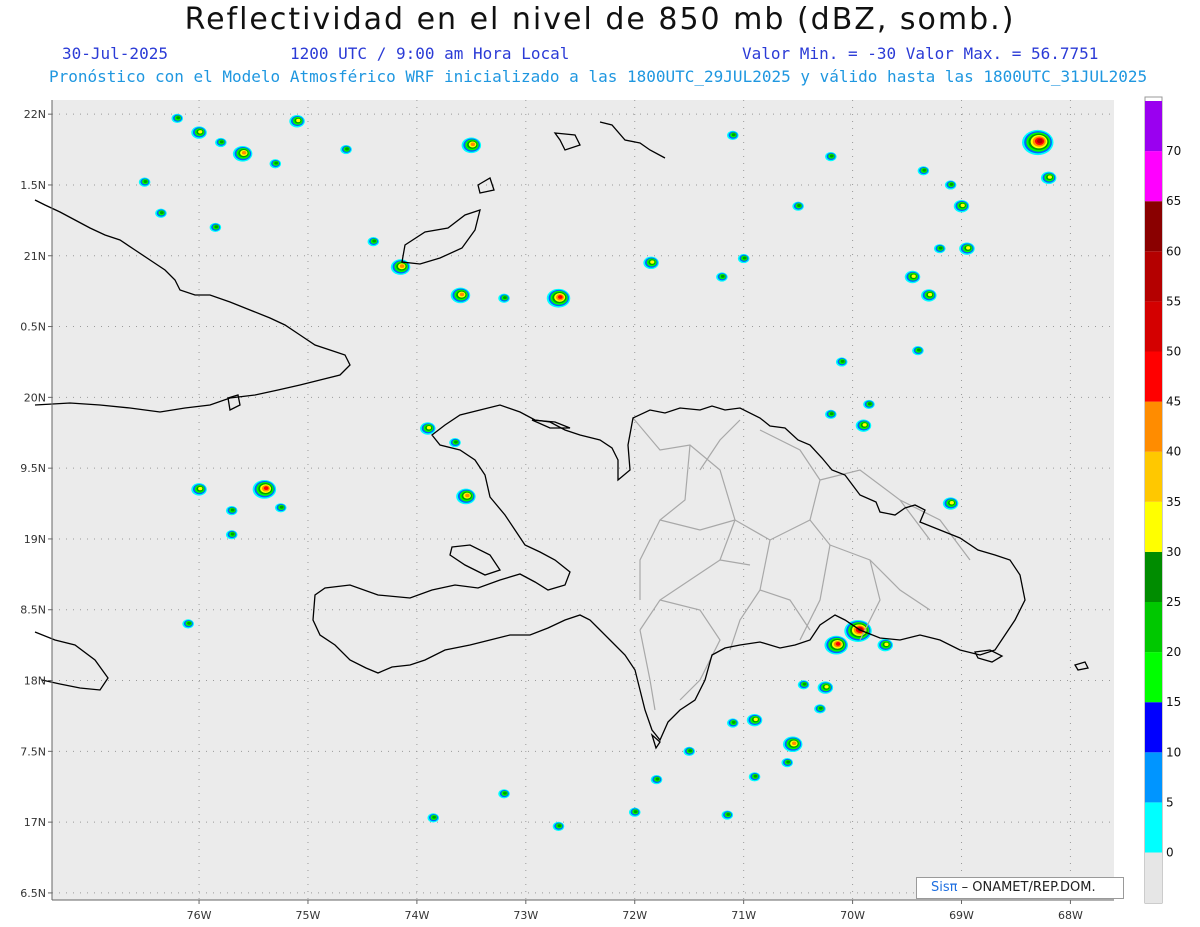  I want to click on credit-org: – ONAMET/REP.DOM., so click(1028, 887).